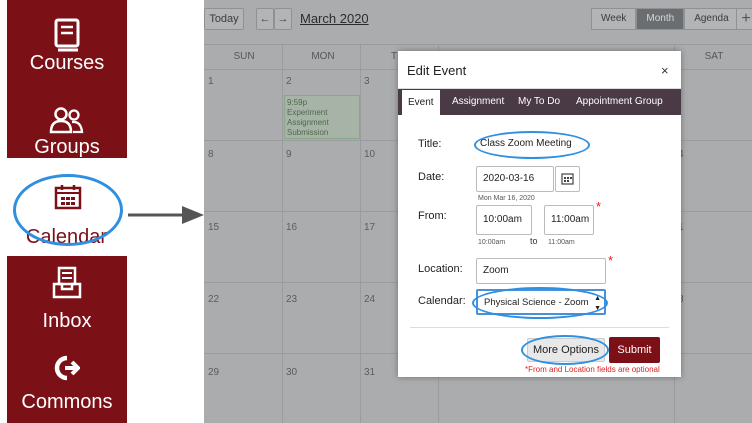 This screenshot has width=752, height=423. I want to click on weekday-label: MON, so click(323, 56).